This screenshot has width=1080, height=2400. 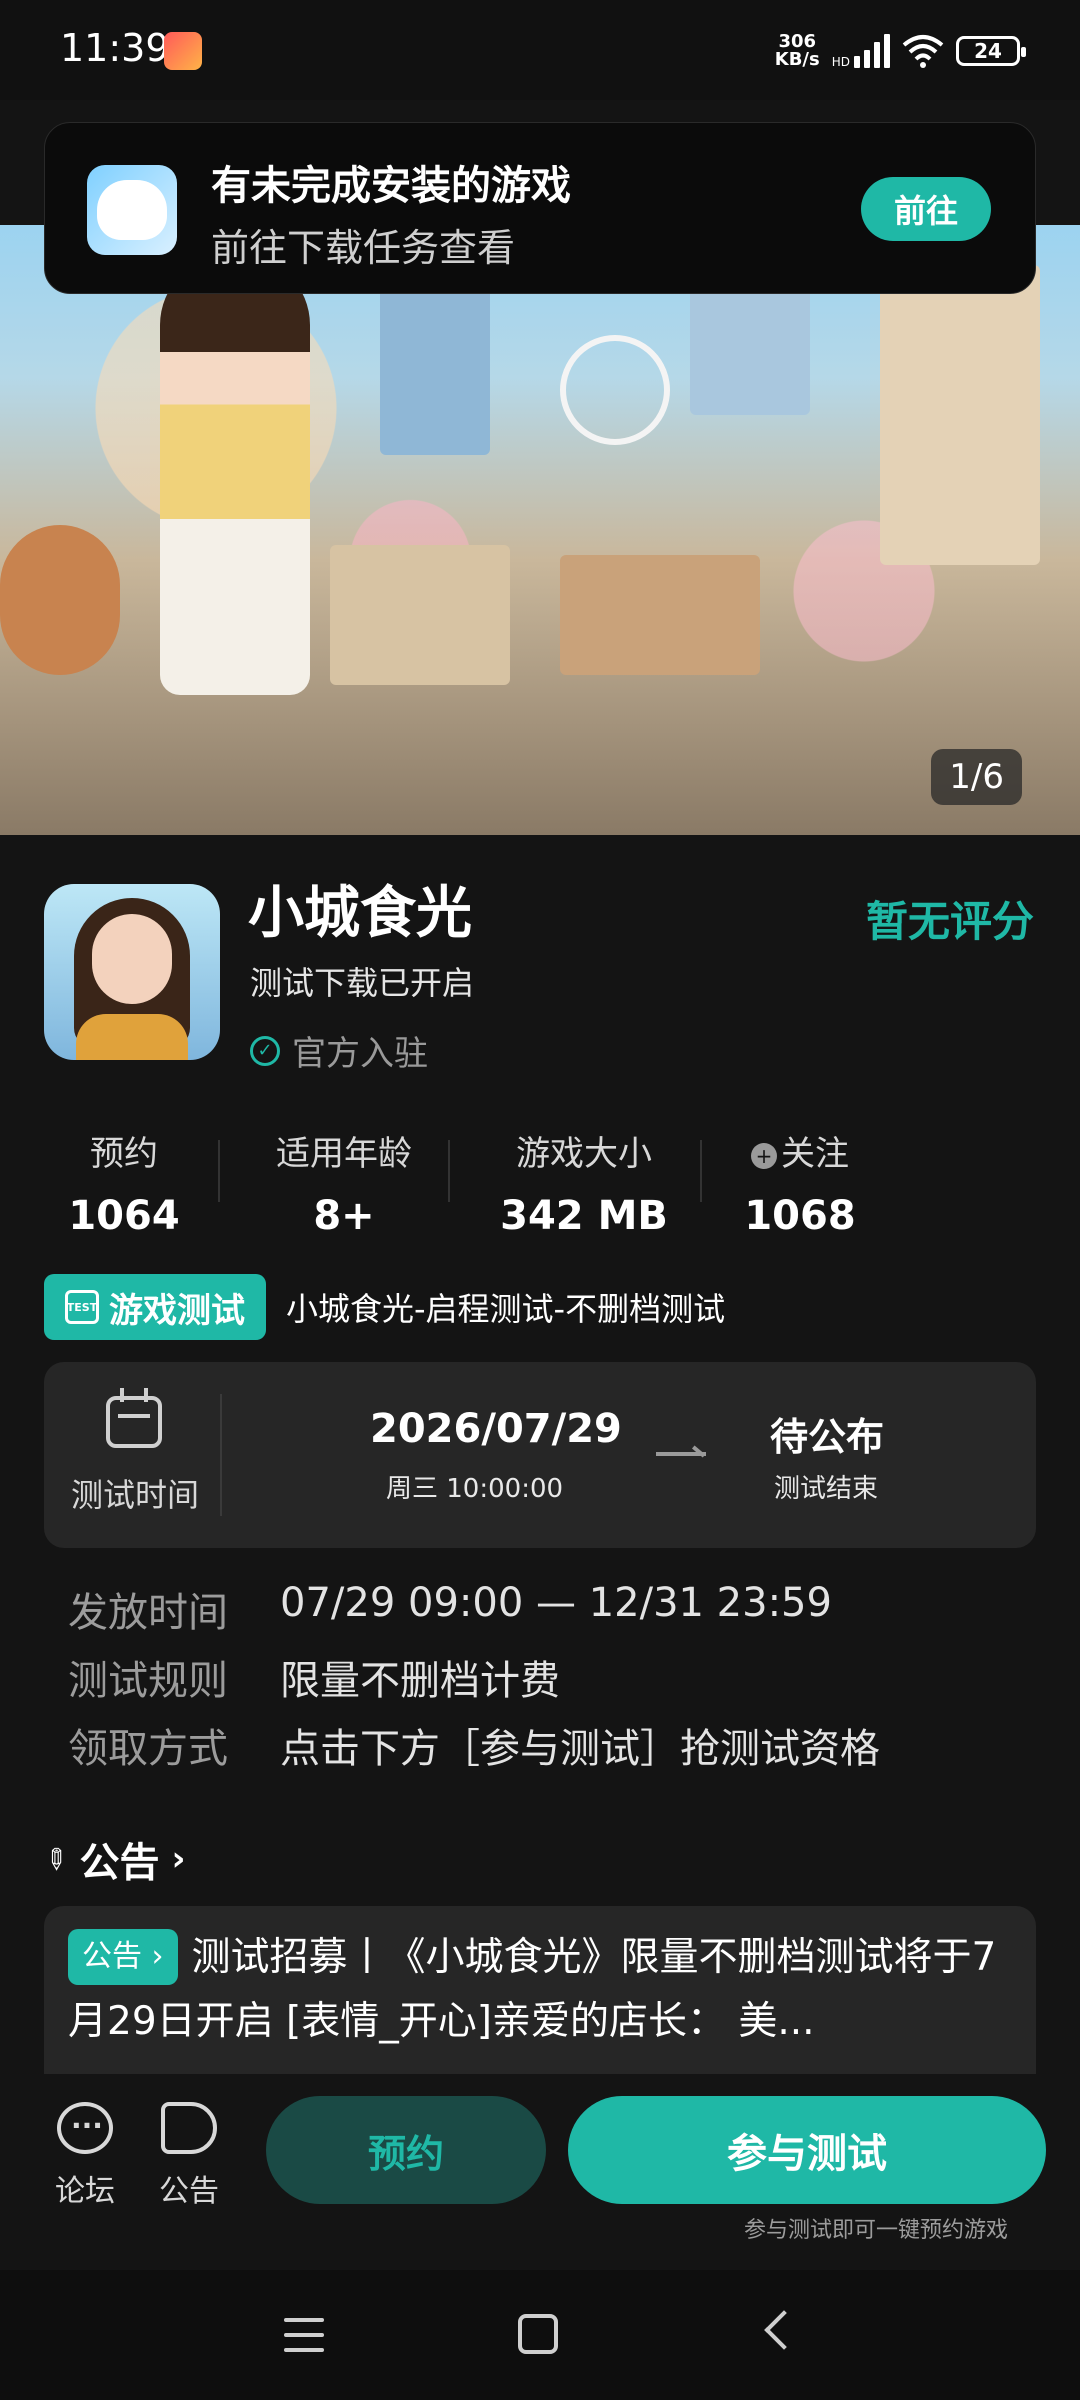 What do you see at coordinates (876, 2230) in the screenshot?
I see `join-hint: 参与测试即可一键预约游戏` at bounding box center [876, 2230].